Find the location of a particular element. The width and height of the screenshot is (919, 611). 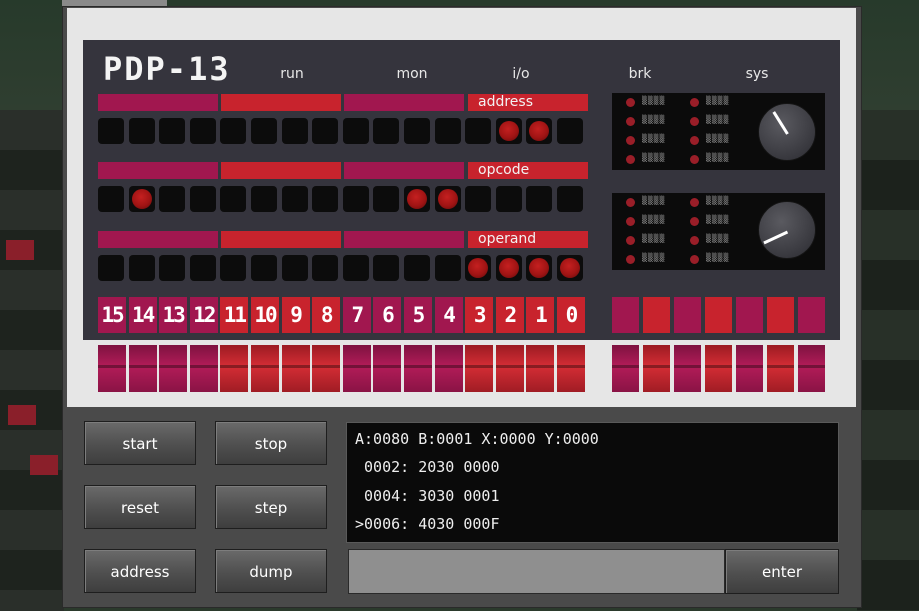

command-input is located at coordinates (536, 571).